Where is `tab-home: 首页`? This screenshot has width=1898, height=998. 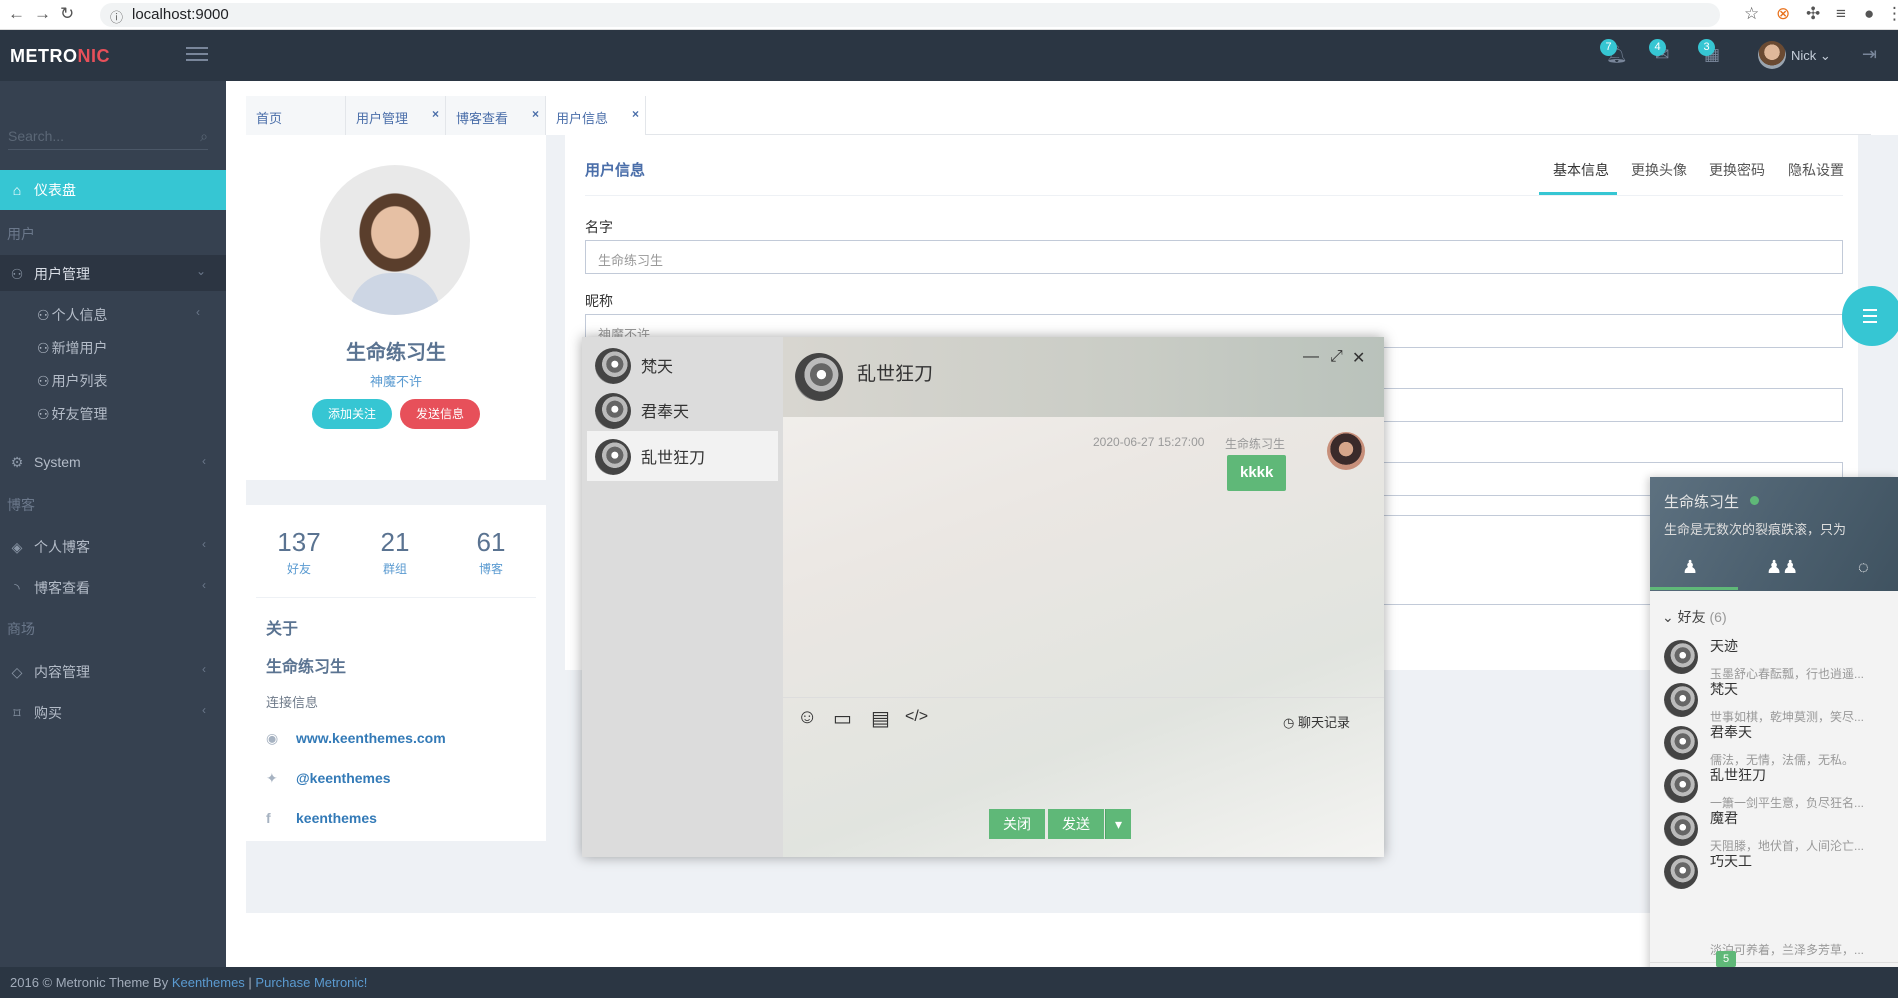 tab-home: 首页 is located at coordinates (296, 115).